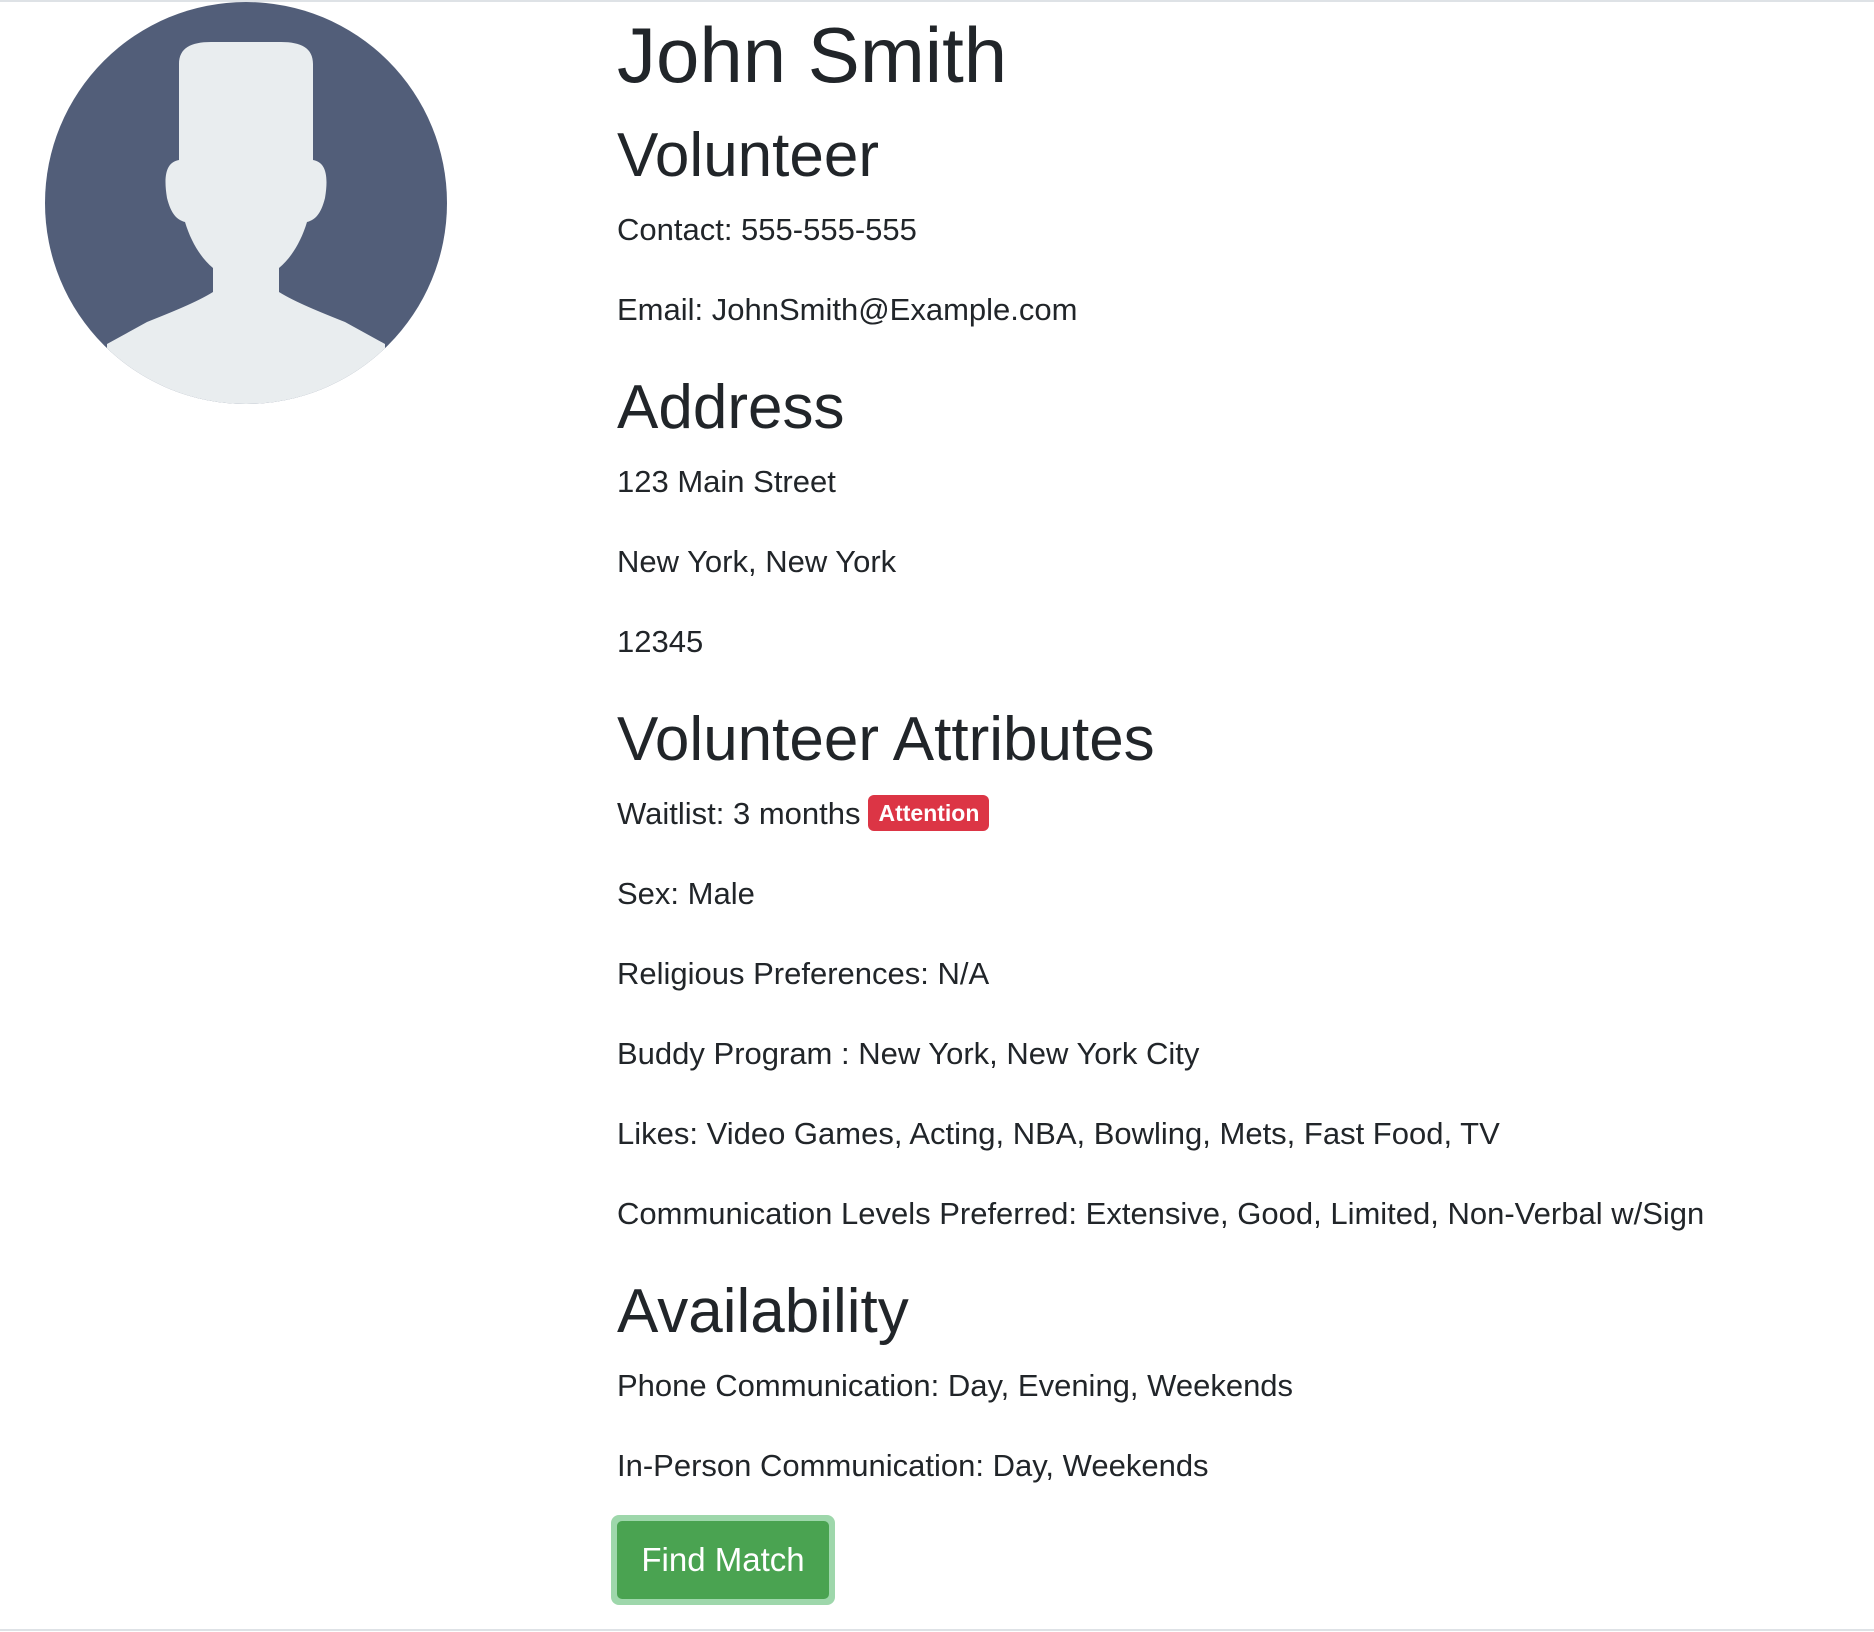 This screenshot has width=1874, height=1632. Describe the element at coordinates (726, 481) in the screenshot. I see `address-street: 123 Main Street` at that location.